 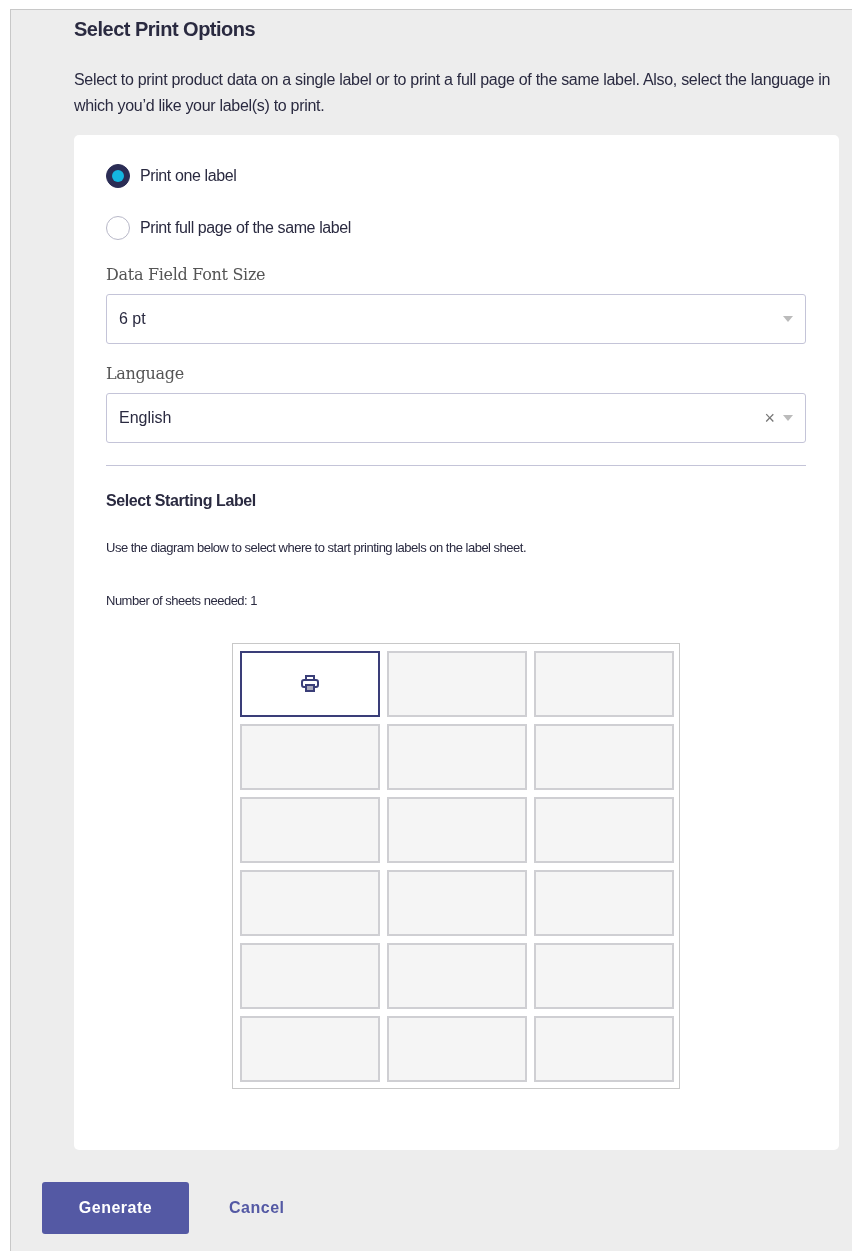 I want to click on generate-button: Generate, so click(x=115, y=1208).